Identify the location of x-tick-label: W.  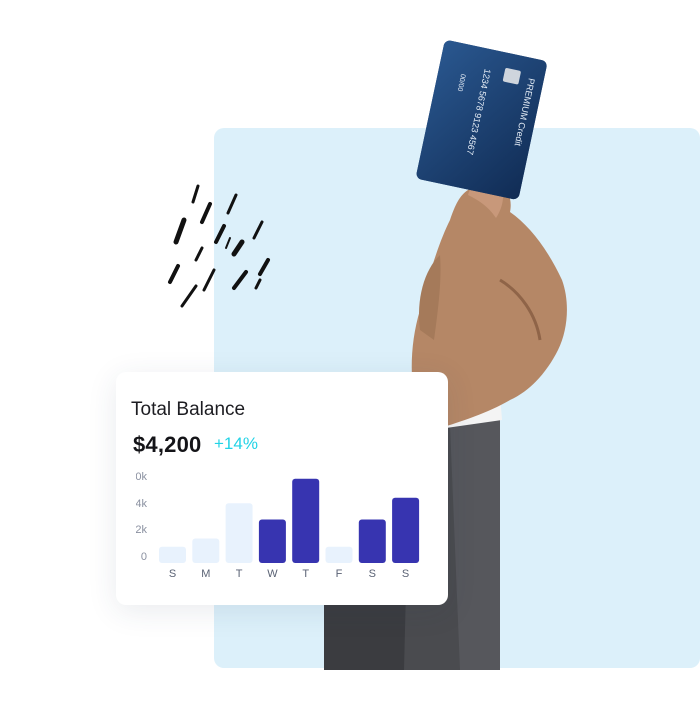
(272, 574).